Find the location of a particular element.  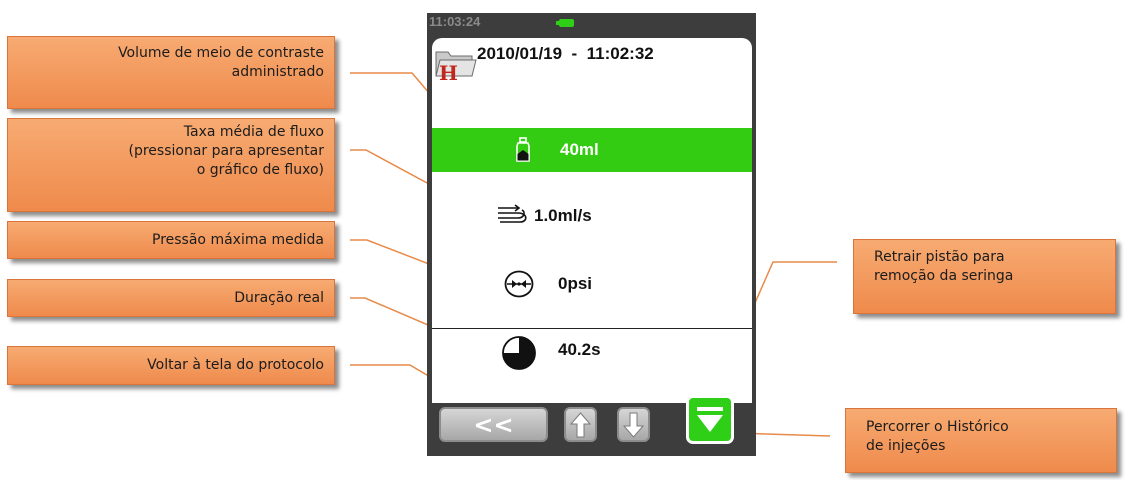

callout-pressure: Pressão máxima medida is located at coordinates (171, 240).